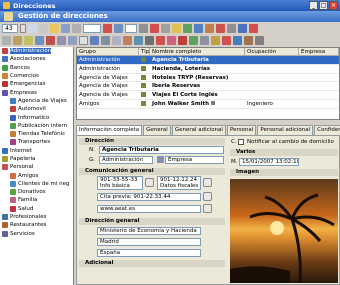  Describe the element at coordinates (144, 51) in the screenshot. I see `column-header-tipo: Tipo` at that location.